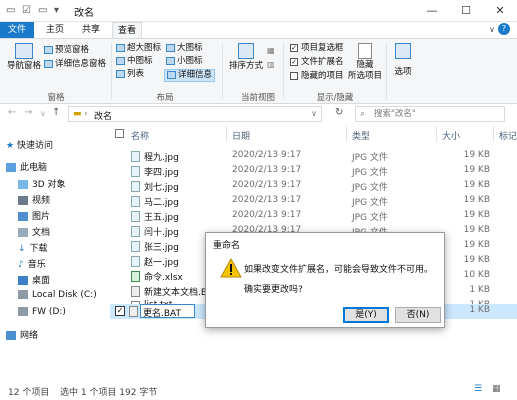 Image resolution: width=517 pixels, height=400 pixels. Describe the element at coordinates (127, 30) in the screenshot. I see `tab-view: 查看` at that location.